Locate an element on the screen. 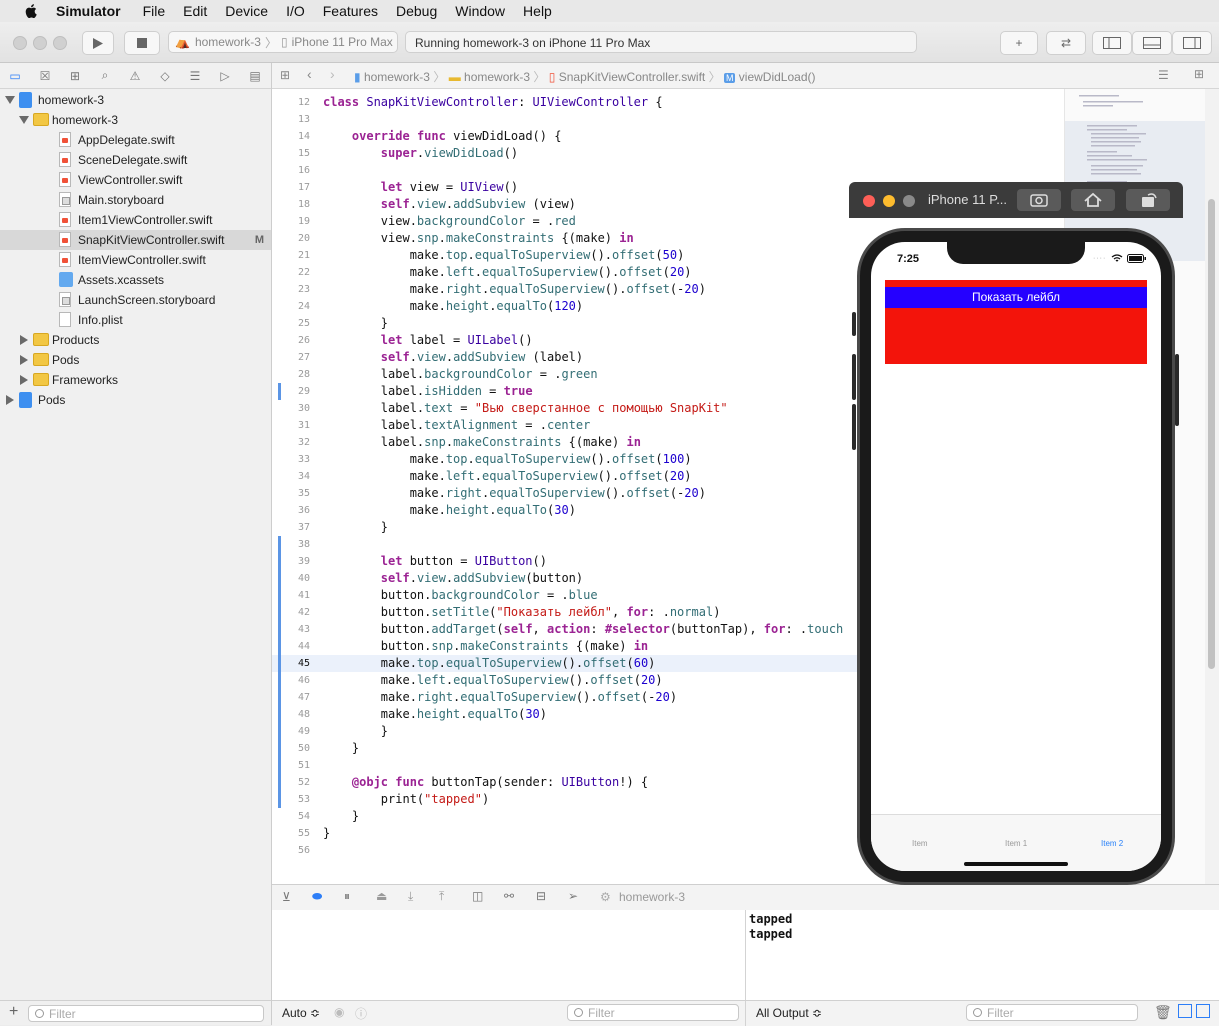  code-review-button: ⇄ is located at coordinates (1066, 43).